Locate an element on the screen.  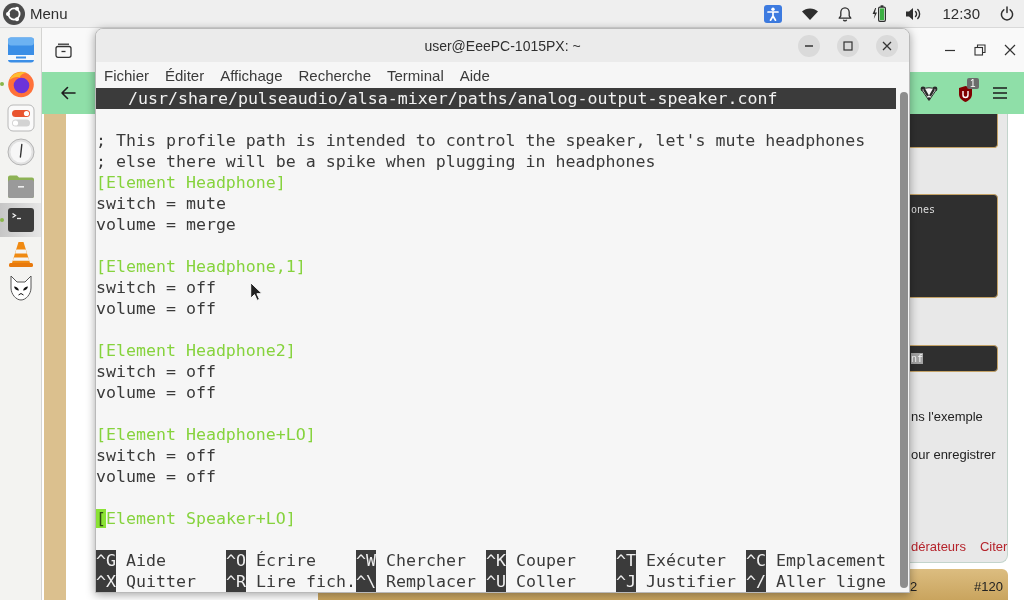
shortcut-key: ^C is located at coordinates (756, 560).